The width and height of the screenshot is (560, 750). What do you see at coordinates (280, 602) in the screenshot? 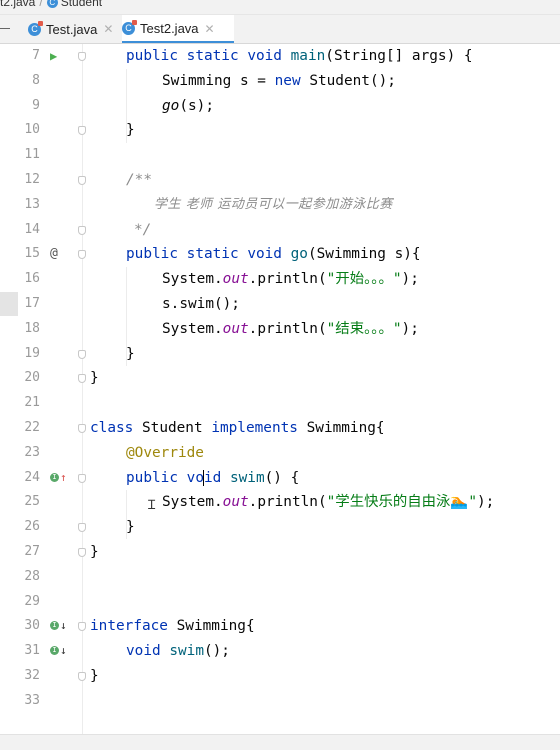
I see `code-line: 29` at bounding box center [280, 602].